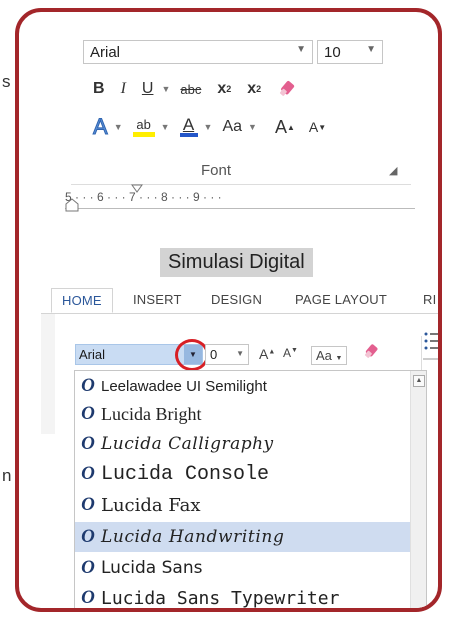 This screenshot has height=621, width=450. I want to click on clear-formatting-button, so click(288, 89).